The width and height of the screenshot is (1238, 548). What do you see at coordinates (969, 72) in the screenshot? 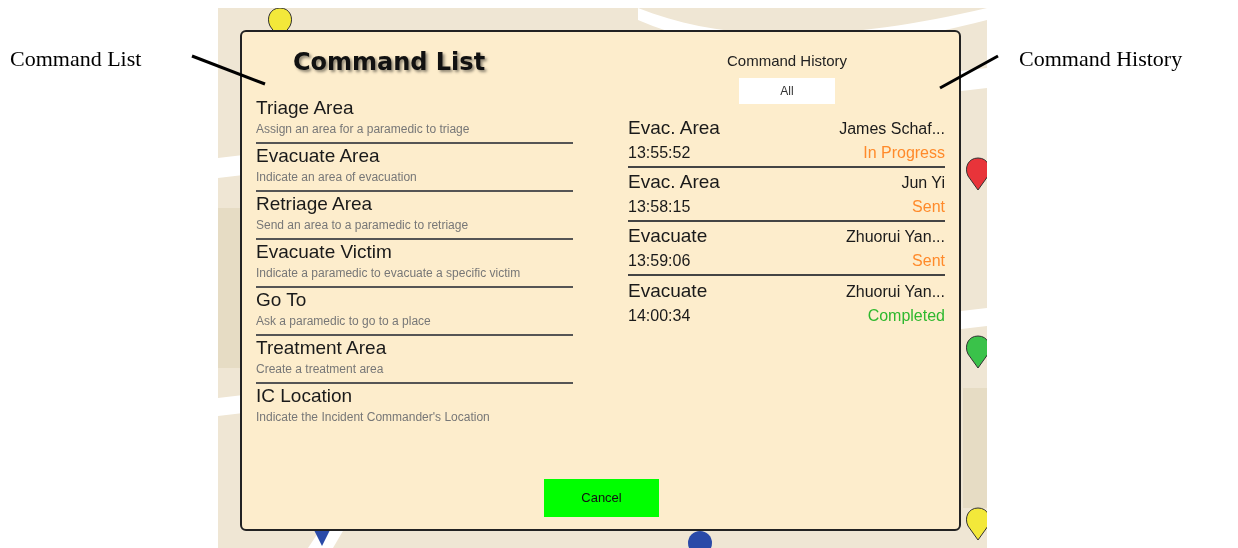
I see `leader-line` at bounding box center [969, 72].